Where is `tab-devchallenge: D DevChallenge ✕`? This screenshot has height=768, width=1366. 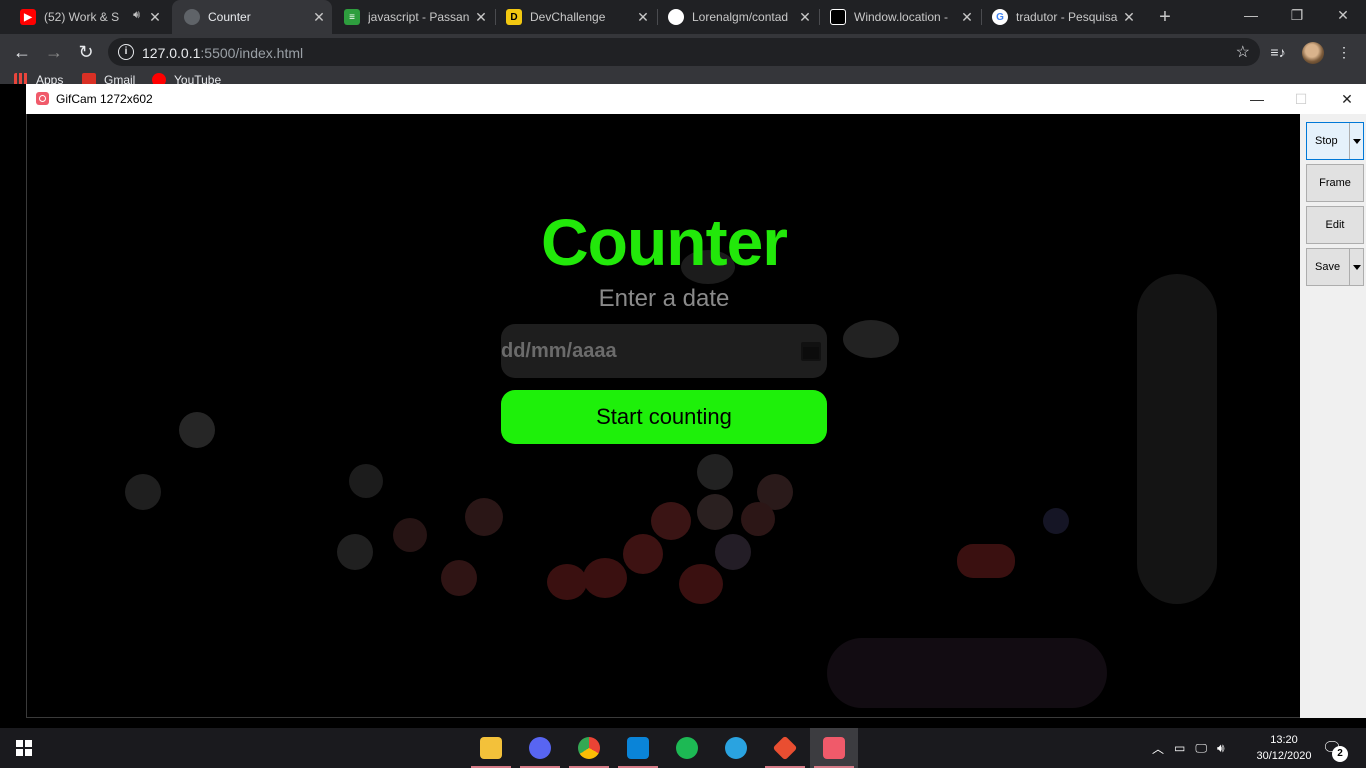
tab-devchallenge: D DevChallenge ✕ is located at coordinates (576, 17).